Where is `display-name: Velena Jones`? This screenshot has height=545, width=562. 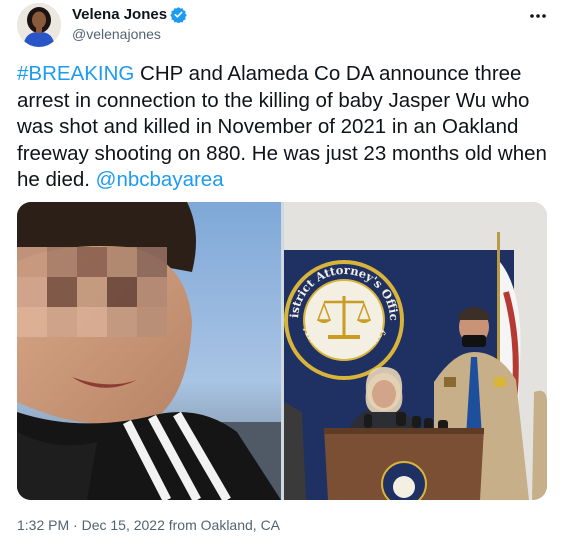
display-name: Velena Jones is located at coordinates (119, 14).